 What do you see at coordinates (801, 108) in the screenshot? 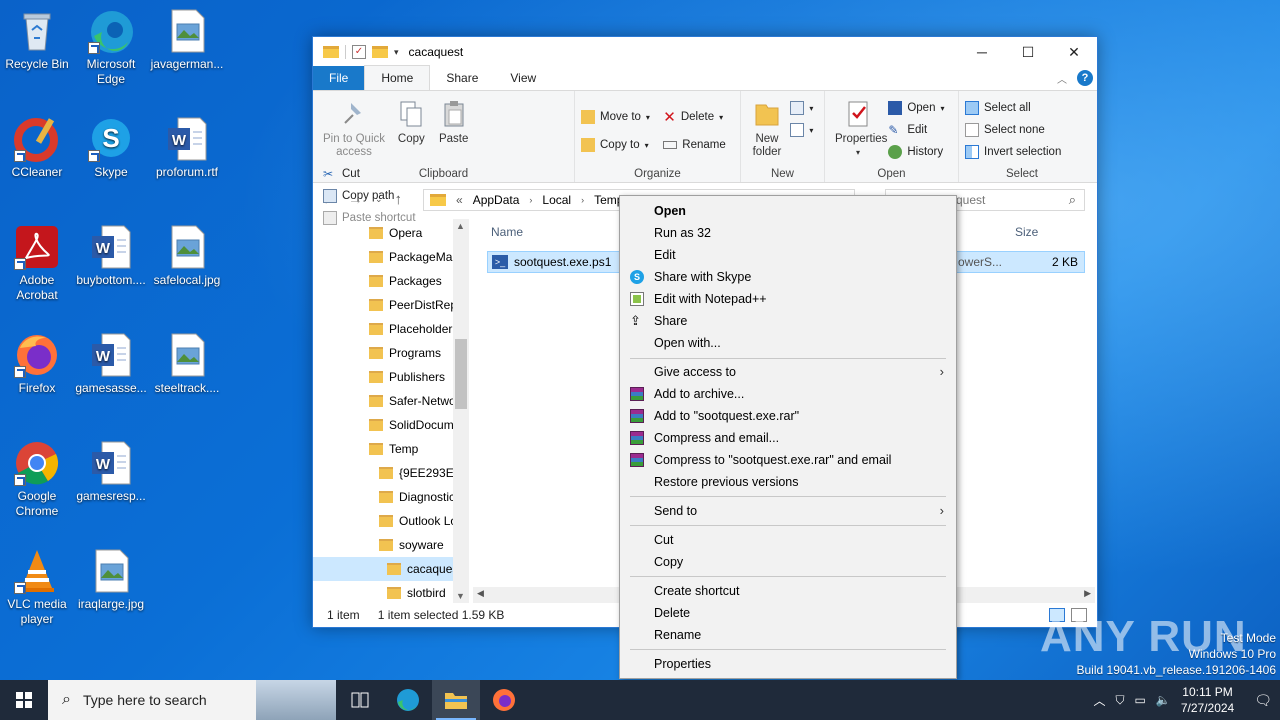
I see `new-item-button: ▾` at bounding box center [801, 108].